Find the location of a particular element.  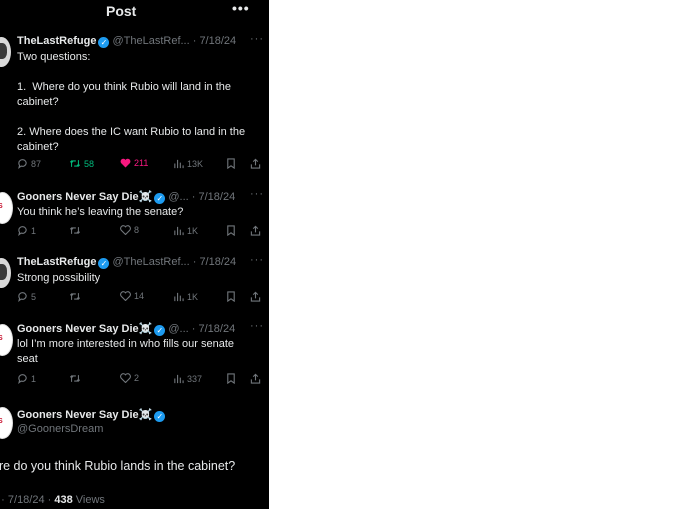

views-button: 13K is located at coordinates (188, 163).